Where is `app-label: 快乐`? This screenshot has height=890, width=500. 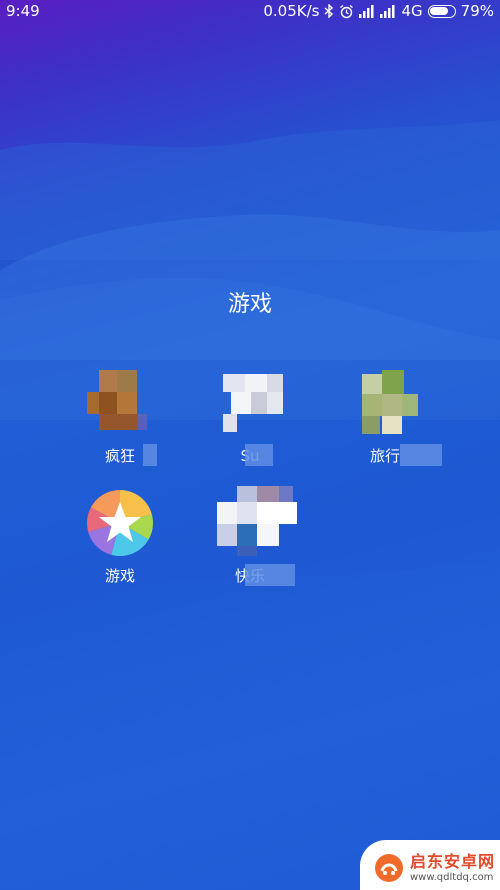 app-label: 快乐 is located at coordinates (250, 575).